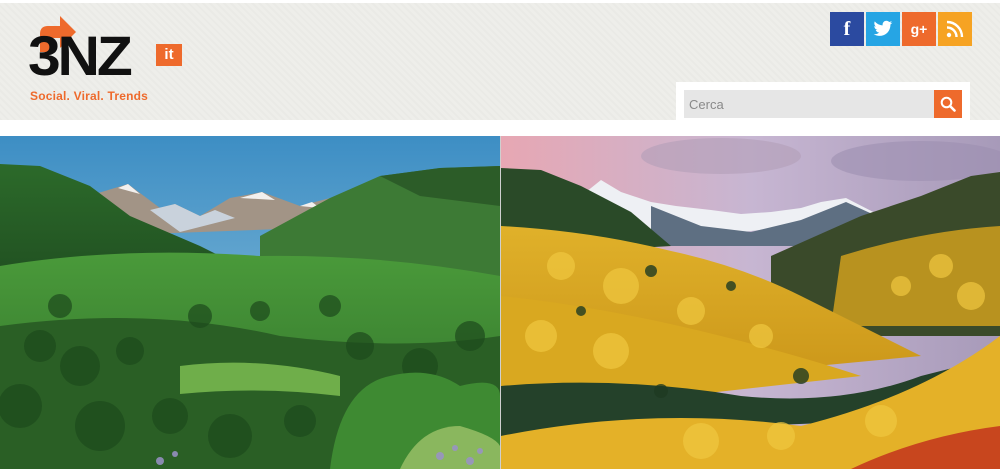 The image size is (1000, 469). I want to click on twitter-icon, so click(883, 28).